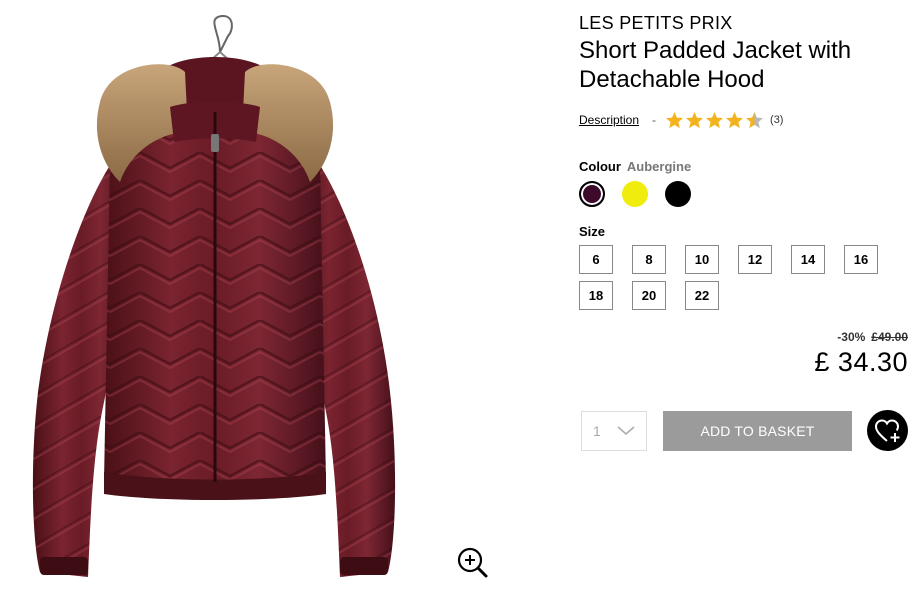 The image size is (921, 606). I want to click on colour-swatches, so click(745, 194).